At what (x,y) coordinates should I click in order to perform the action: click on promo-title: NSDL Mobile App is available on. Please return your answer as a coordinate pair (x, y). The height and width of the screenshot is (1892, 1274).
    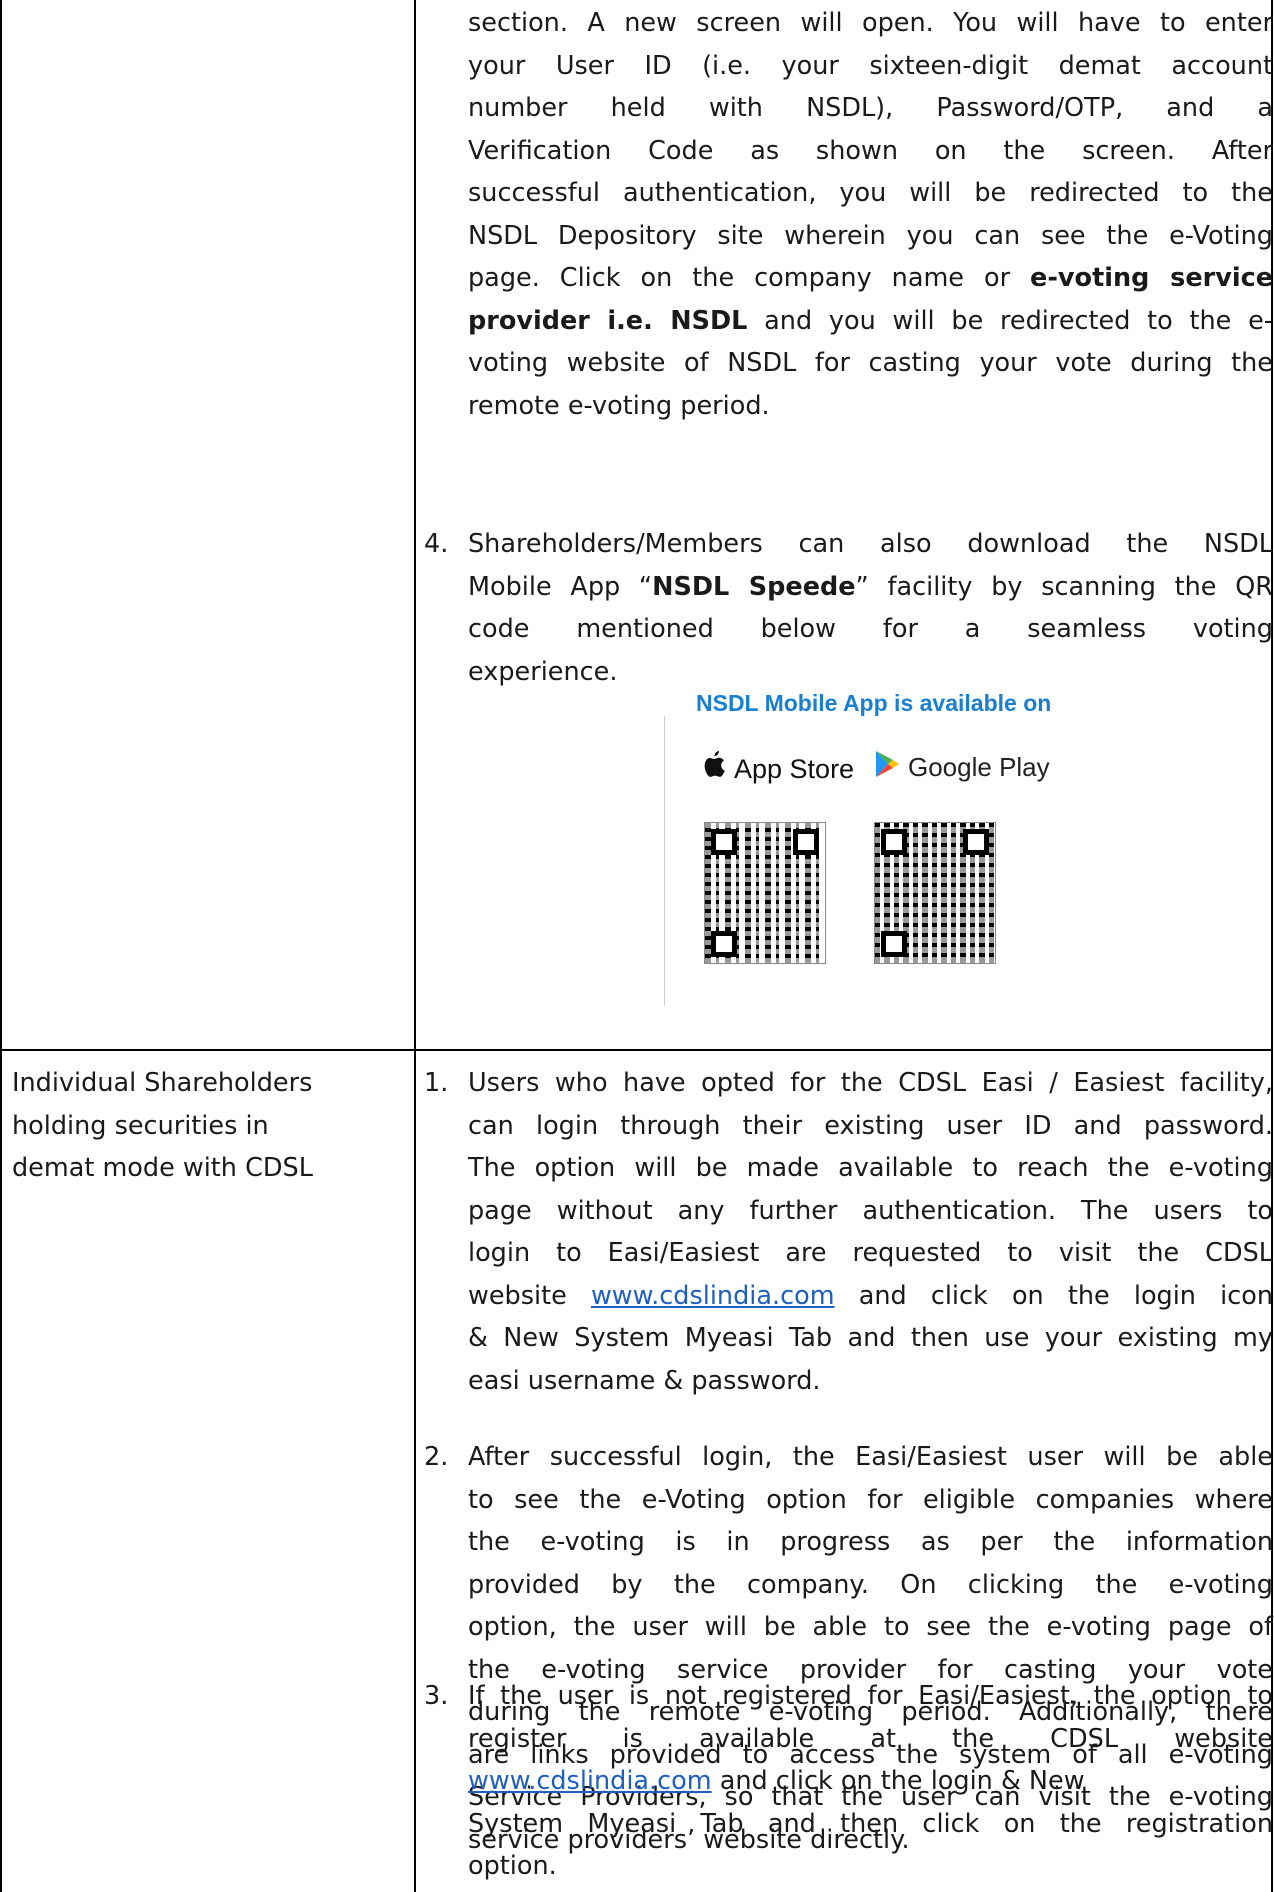
    Looking at the image, I should click on (874, 703).